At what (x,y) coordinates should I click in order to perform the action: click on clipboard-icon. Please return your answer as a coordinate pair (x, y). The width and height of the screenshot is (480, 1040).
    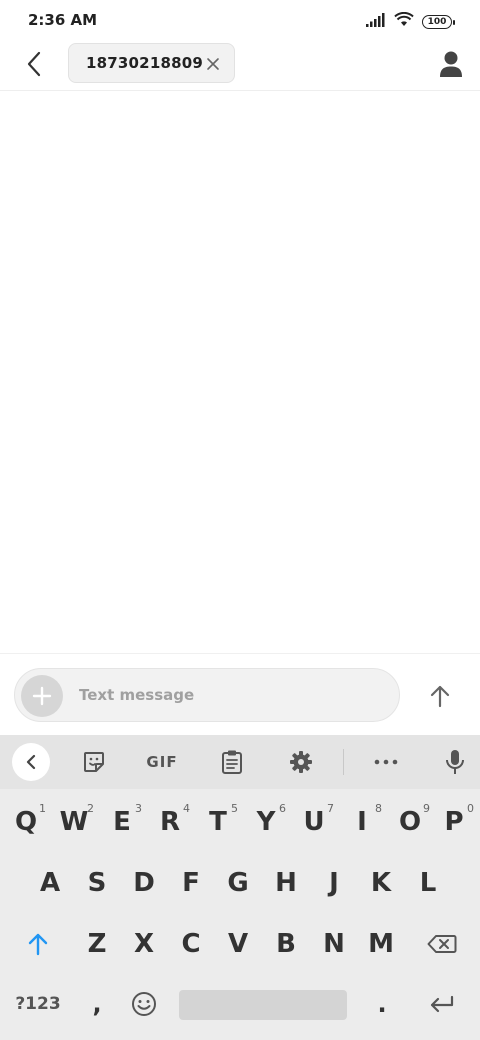
    Looking at the image, I should click on (232, 762).